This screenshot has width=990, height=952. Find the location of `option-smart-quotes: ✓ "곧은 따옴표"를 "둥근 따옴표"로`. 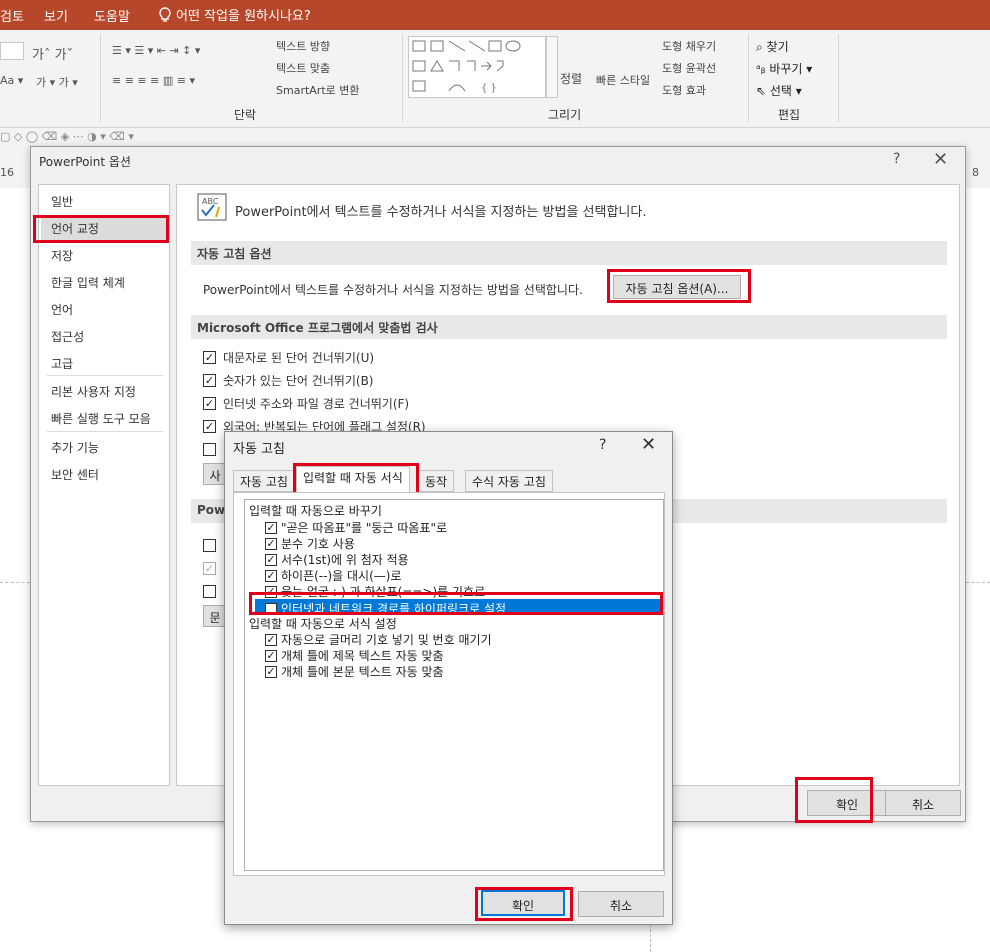

option-smart-quotes: ✓ "곧은 따옴표"를 "둥근 따옴표"로 is located at coordinates (356, 527).